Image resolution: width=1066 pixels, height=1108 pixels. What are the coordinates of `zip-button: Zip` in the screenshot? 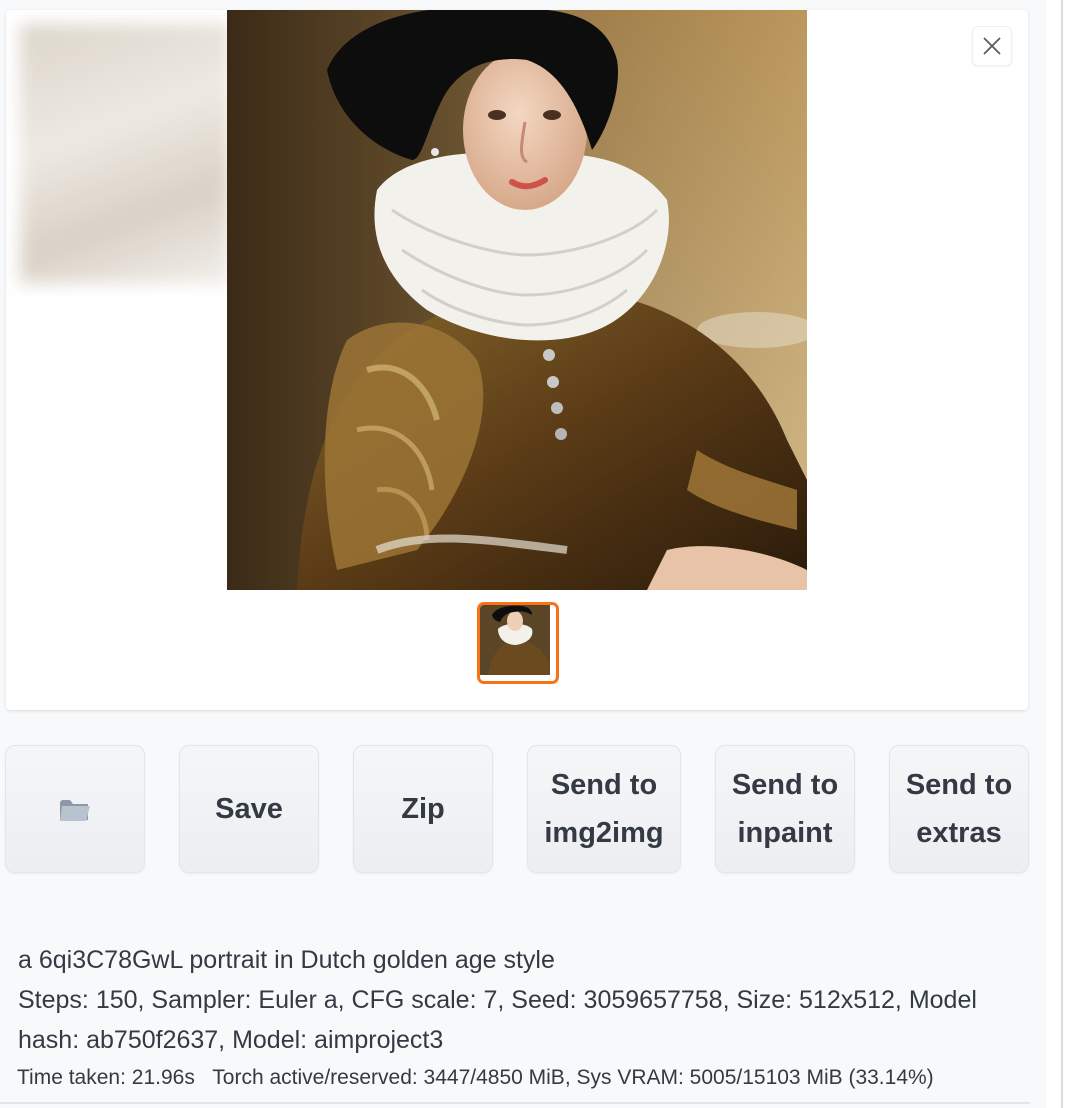 It's located at (423, 809).